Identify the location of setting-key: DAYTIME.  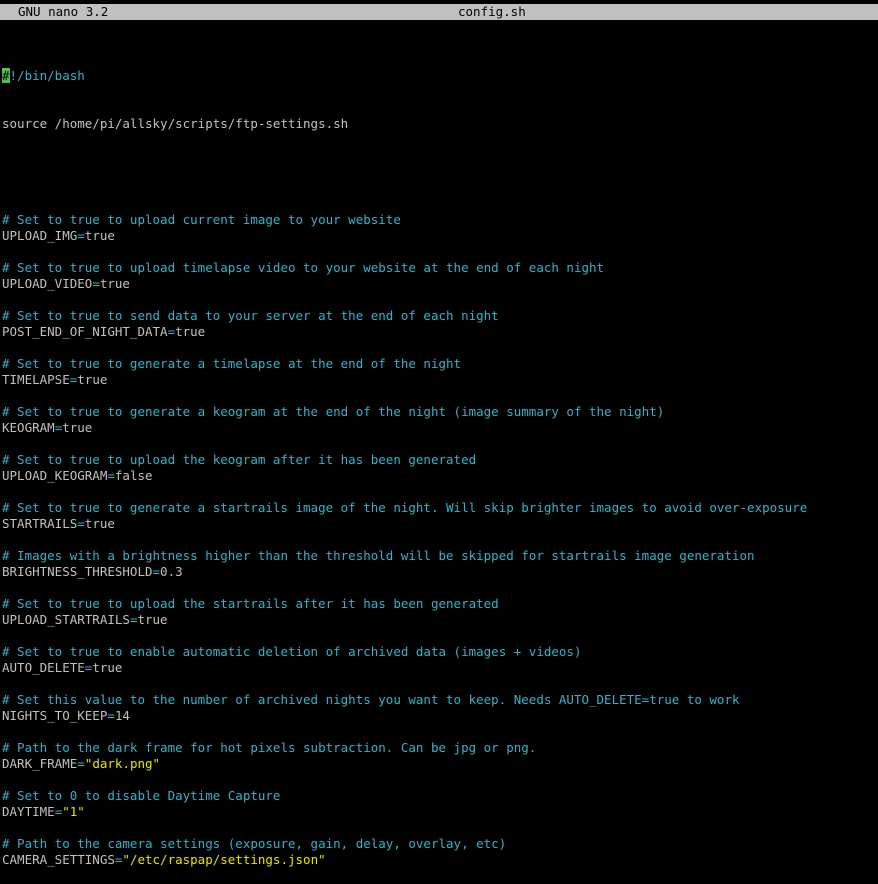
(28, 811).